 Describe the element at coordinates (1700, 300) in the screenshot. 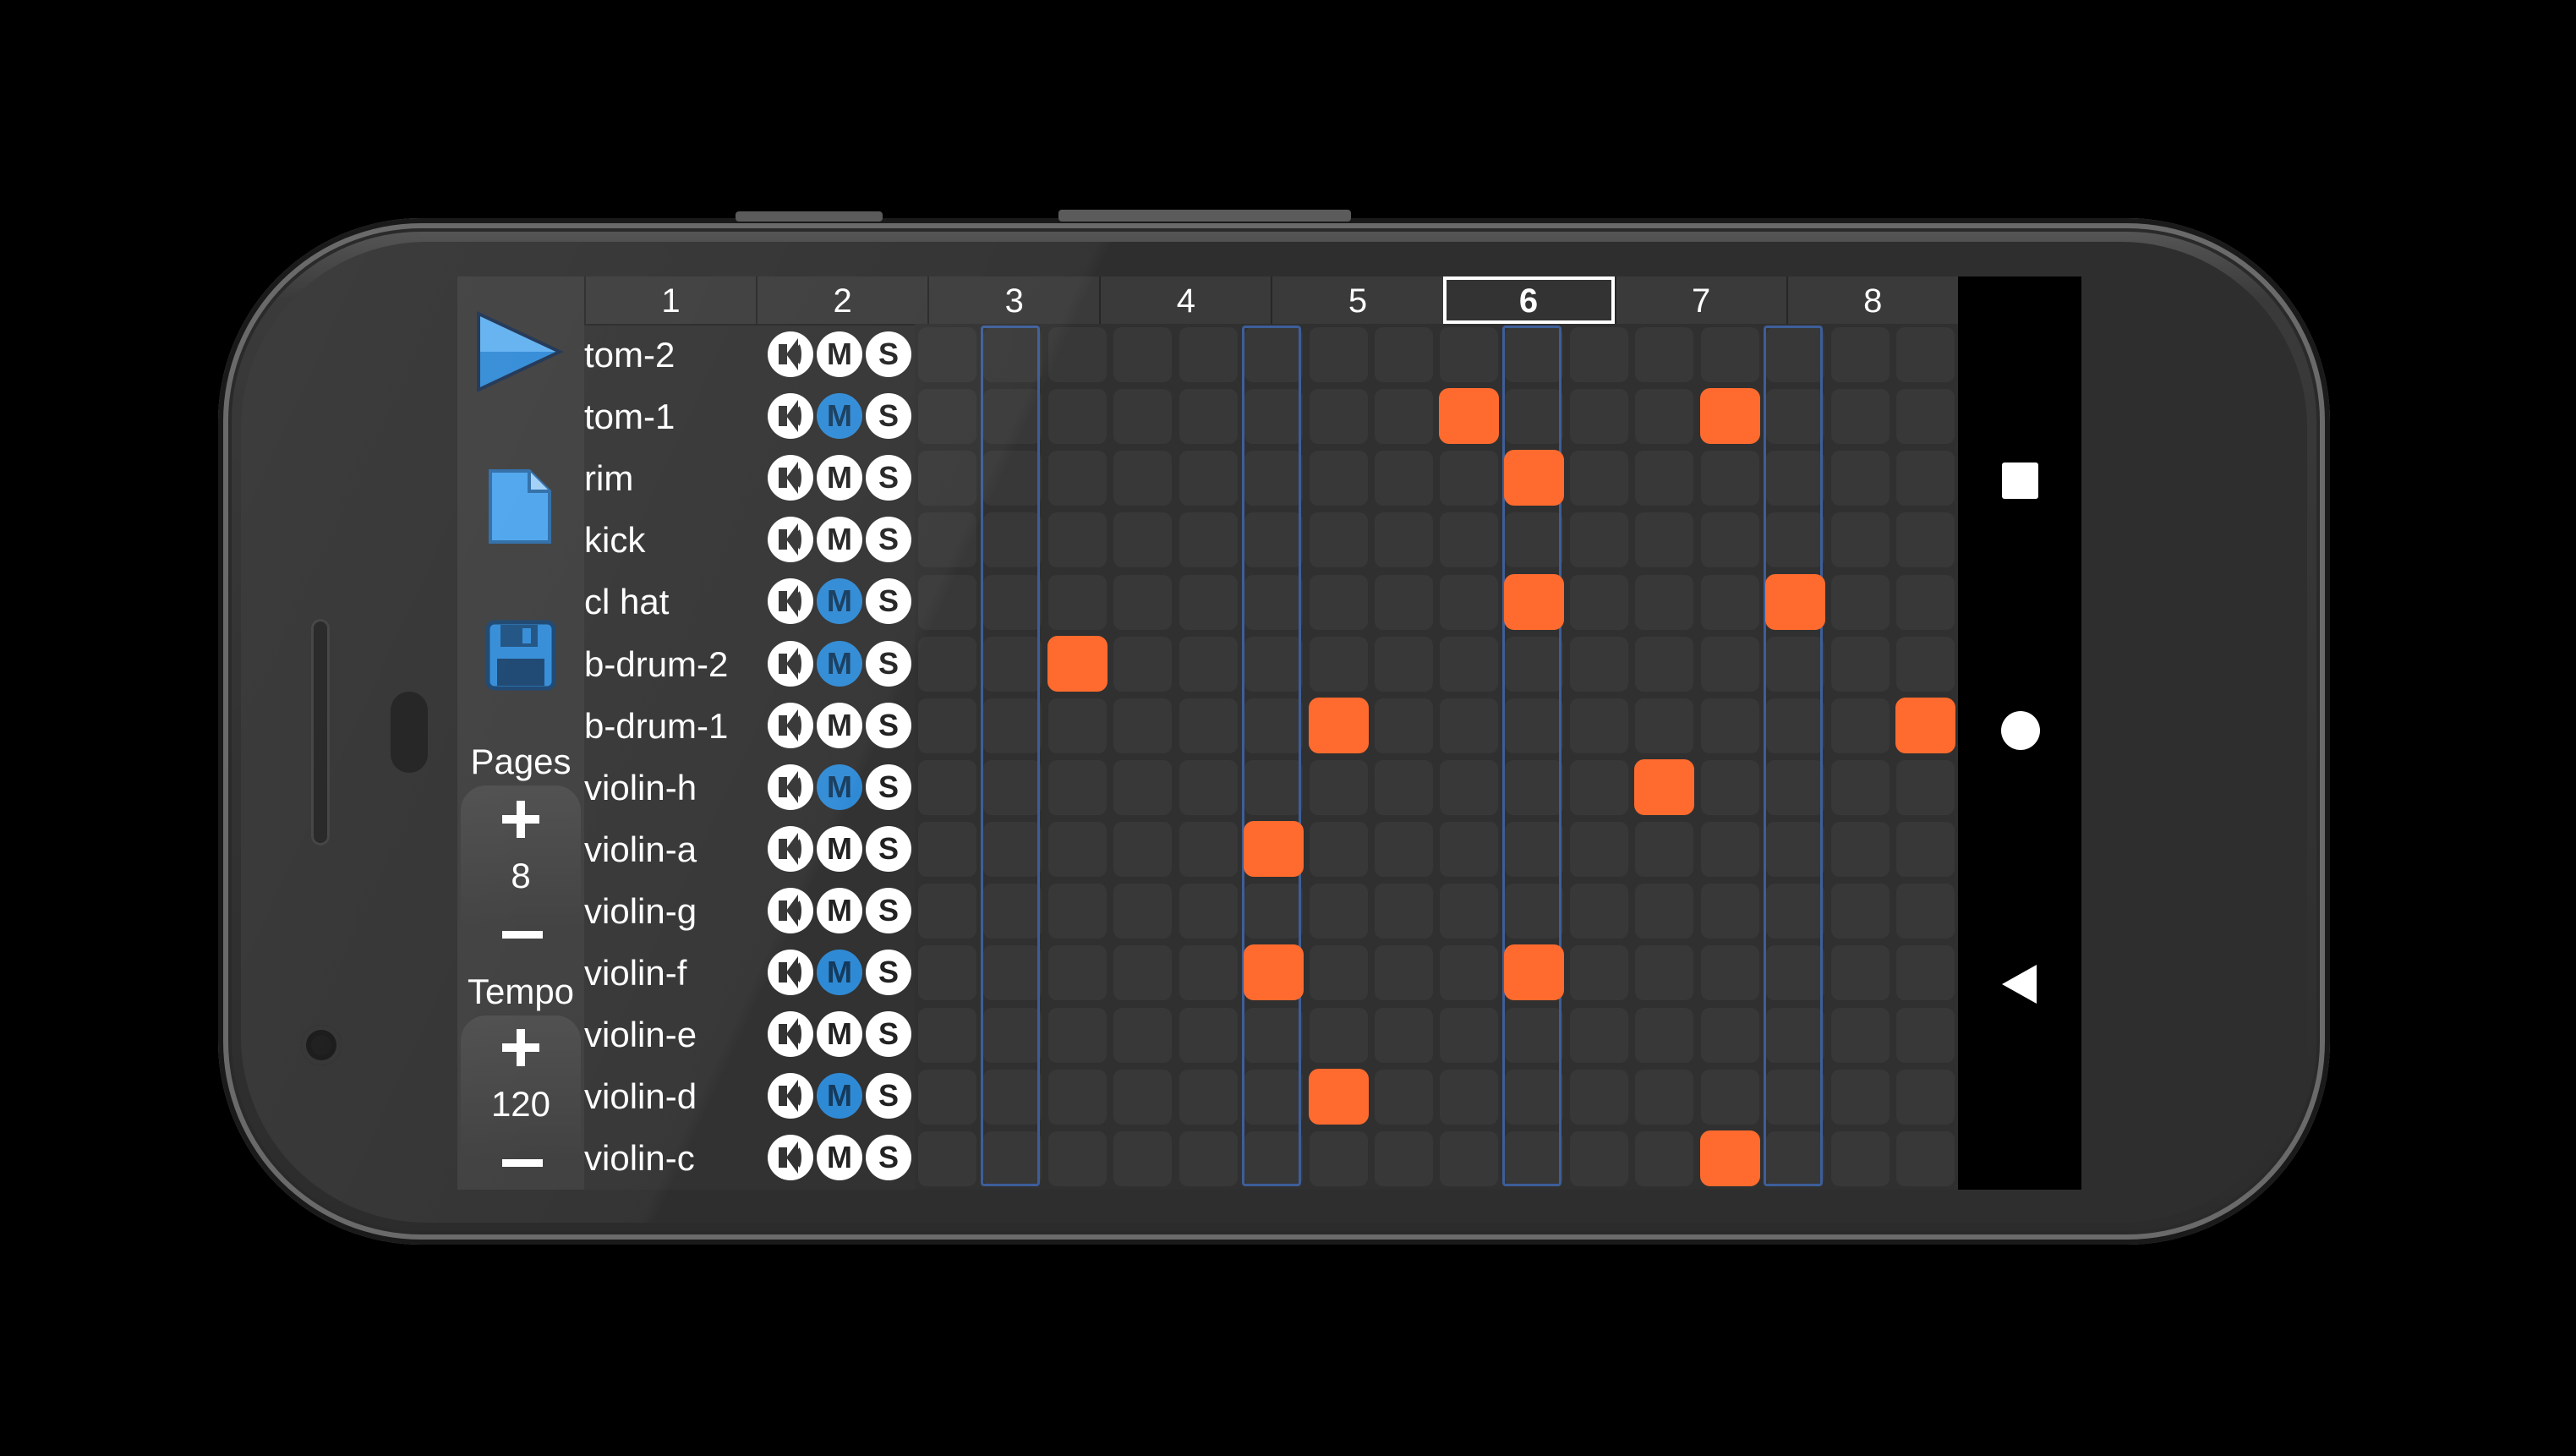

I see `page-tab-7: 7` at that location.